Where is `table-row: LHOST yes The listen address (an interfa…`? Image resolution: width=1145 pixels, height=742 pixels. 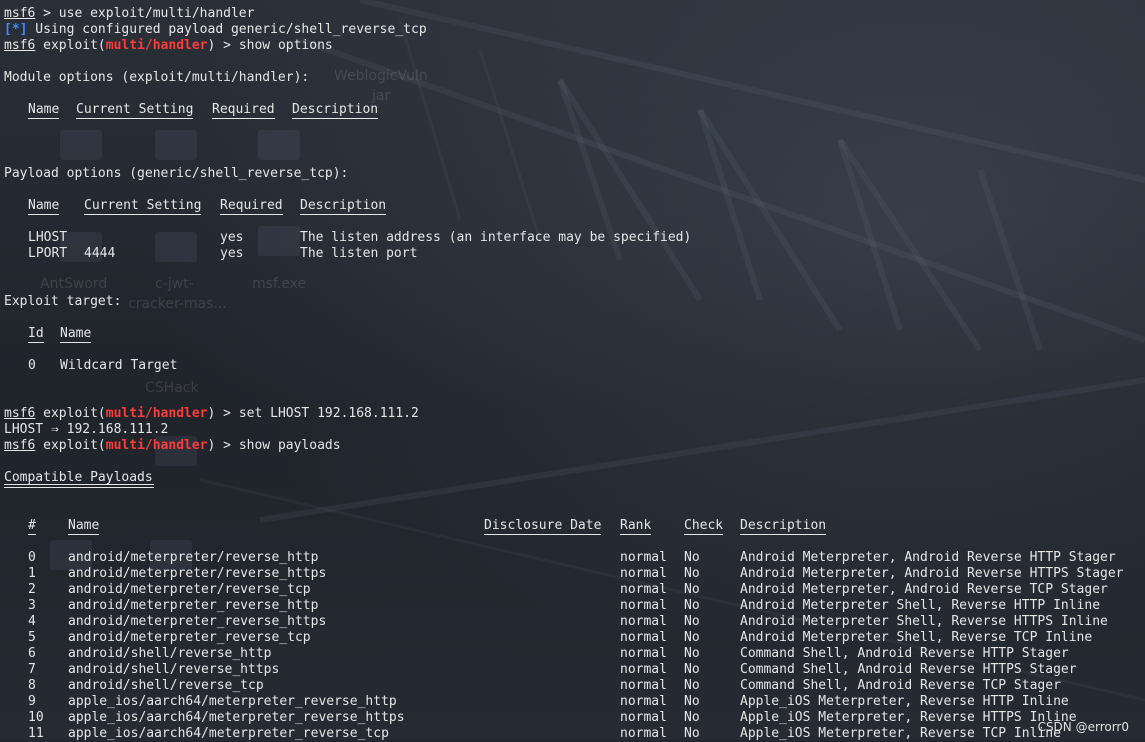
table-row: LHOST yes The listen address (an interfa… is located at coordinates (574, 238).